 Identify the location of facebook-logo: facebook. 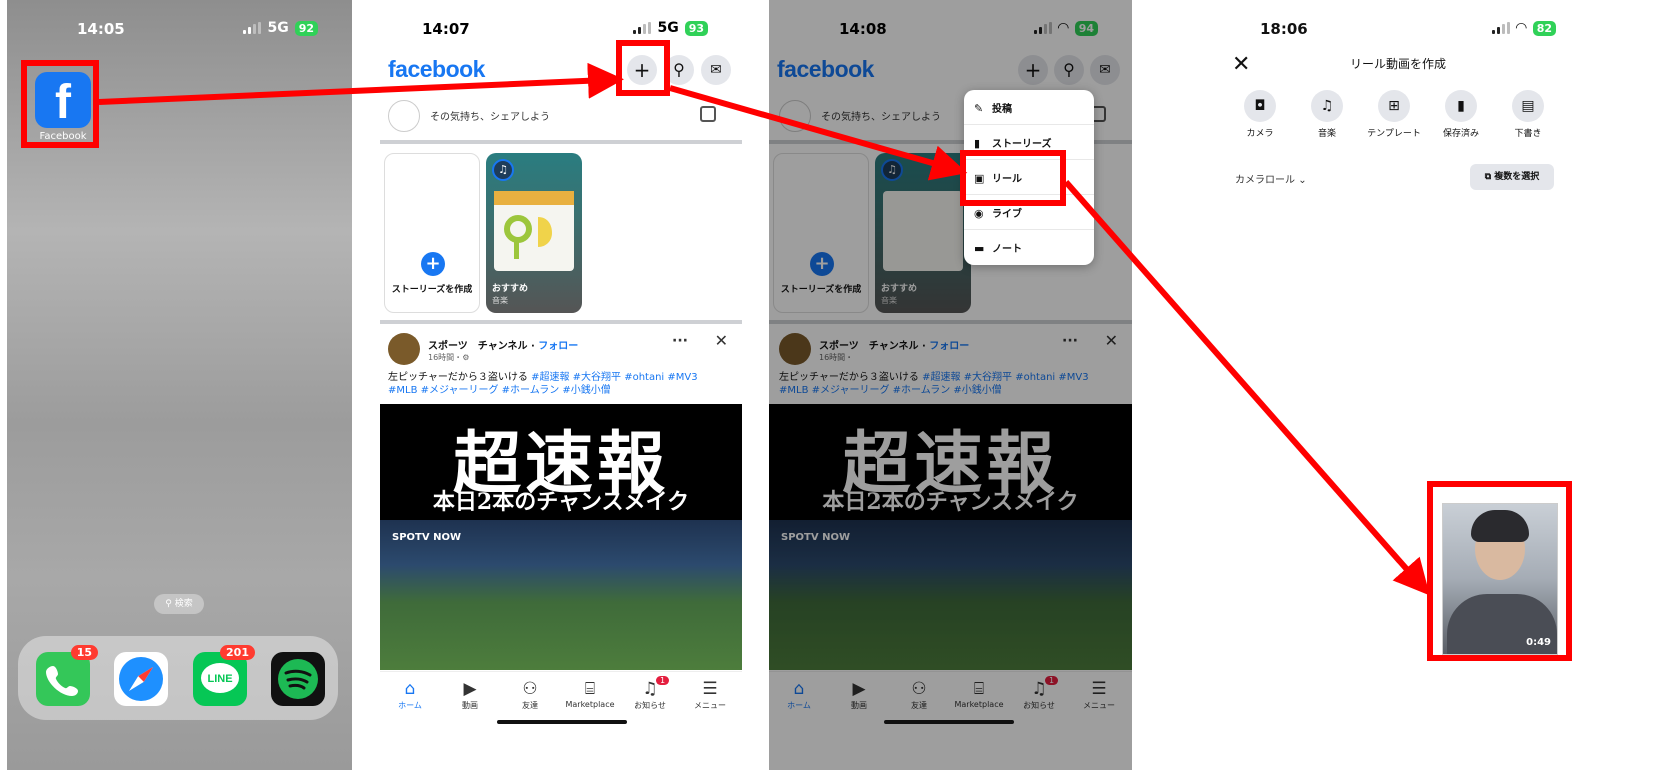
(436, 69).